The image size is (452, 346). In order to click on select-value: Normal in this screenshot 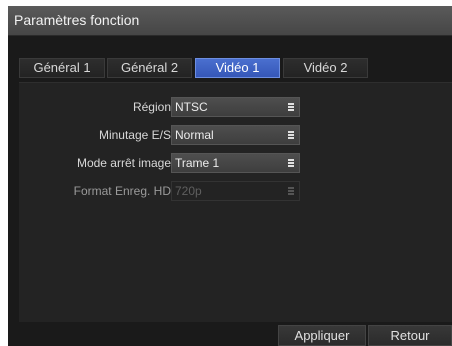, I will do `click(194, 135)`.